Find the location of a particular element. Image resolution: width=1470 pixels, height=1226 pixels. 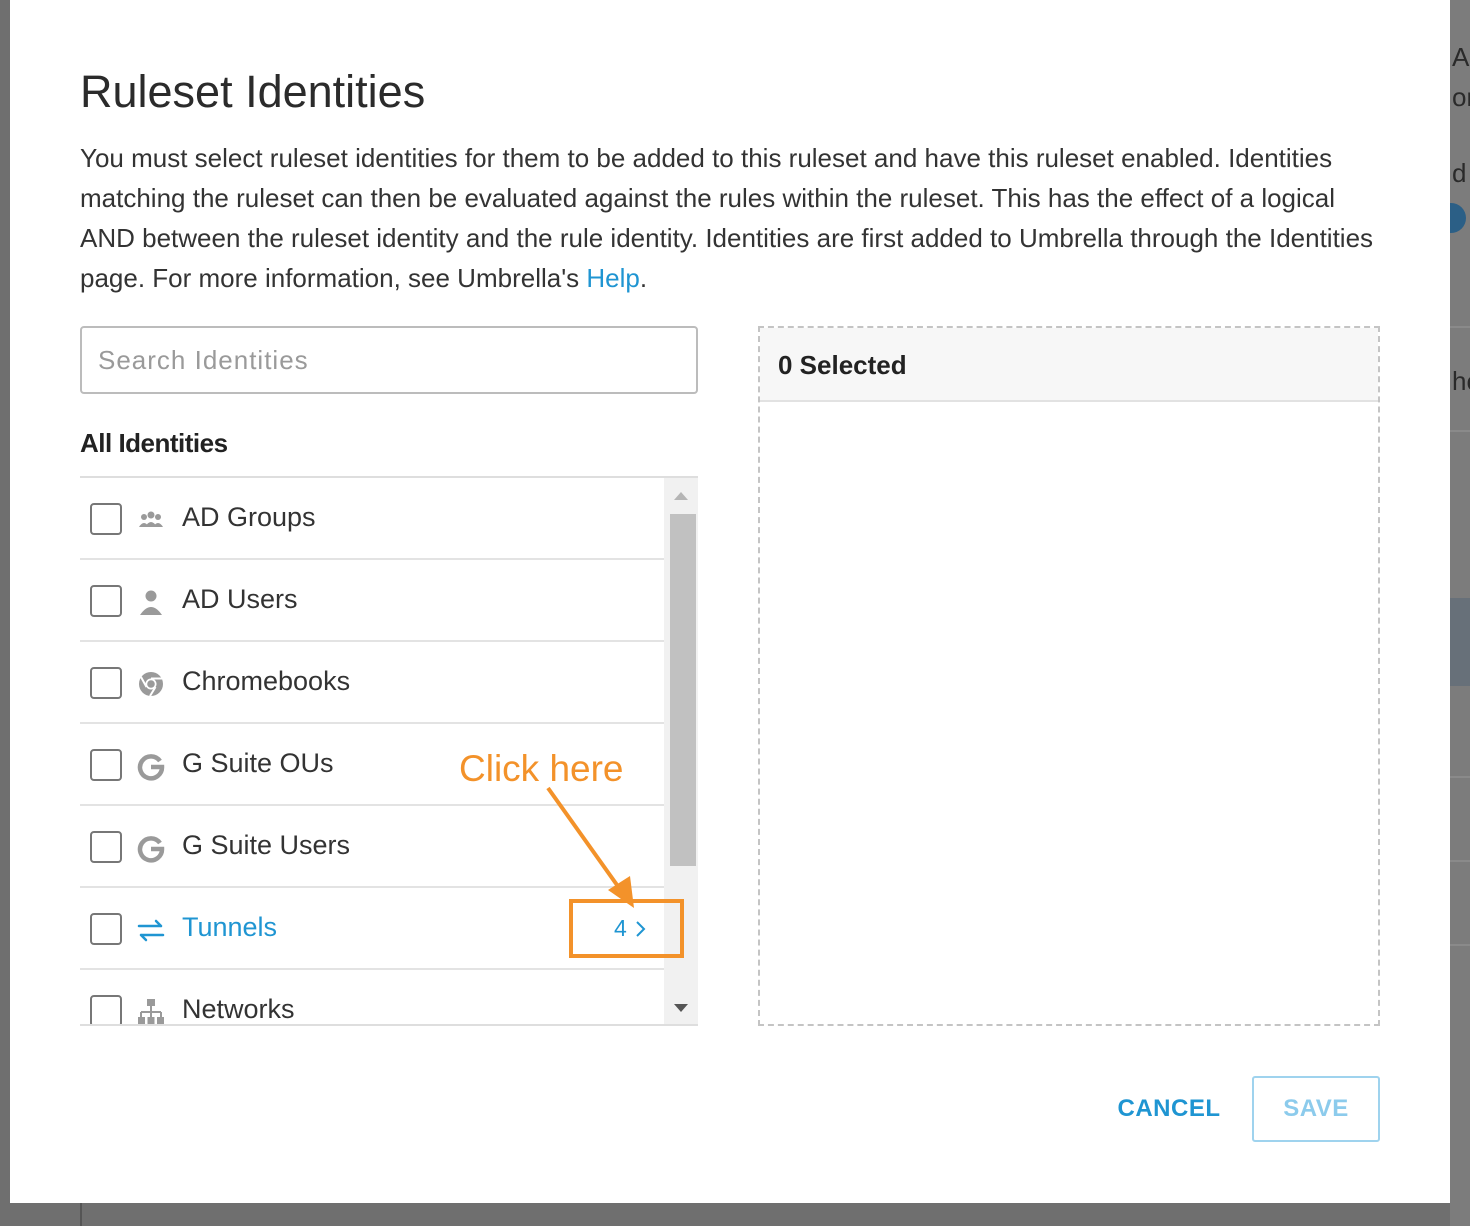

scroll-thumb is located at coordinates (683, 690).